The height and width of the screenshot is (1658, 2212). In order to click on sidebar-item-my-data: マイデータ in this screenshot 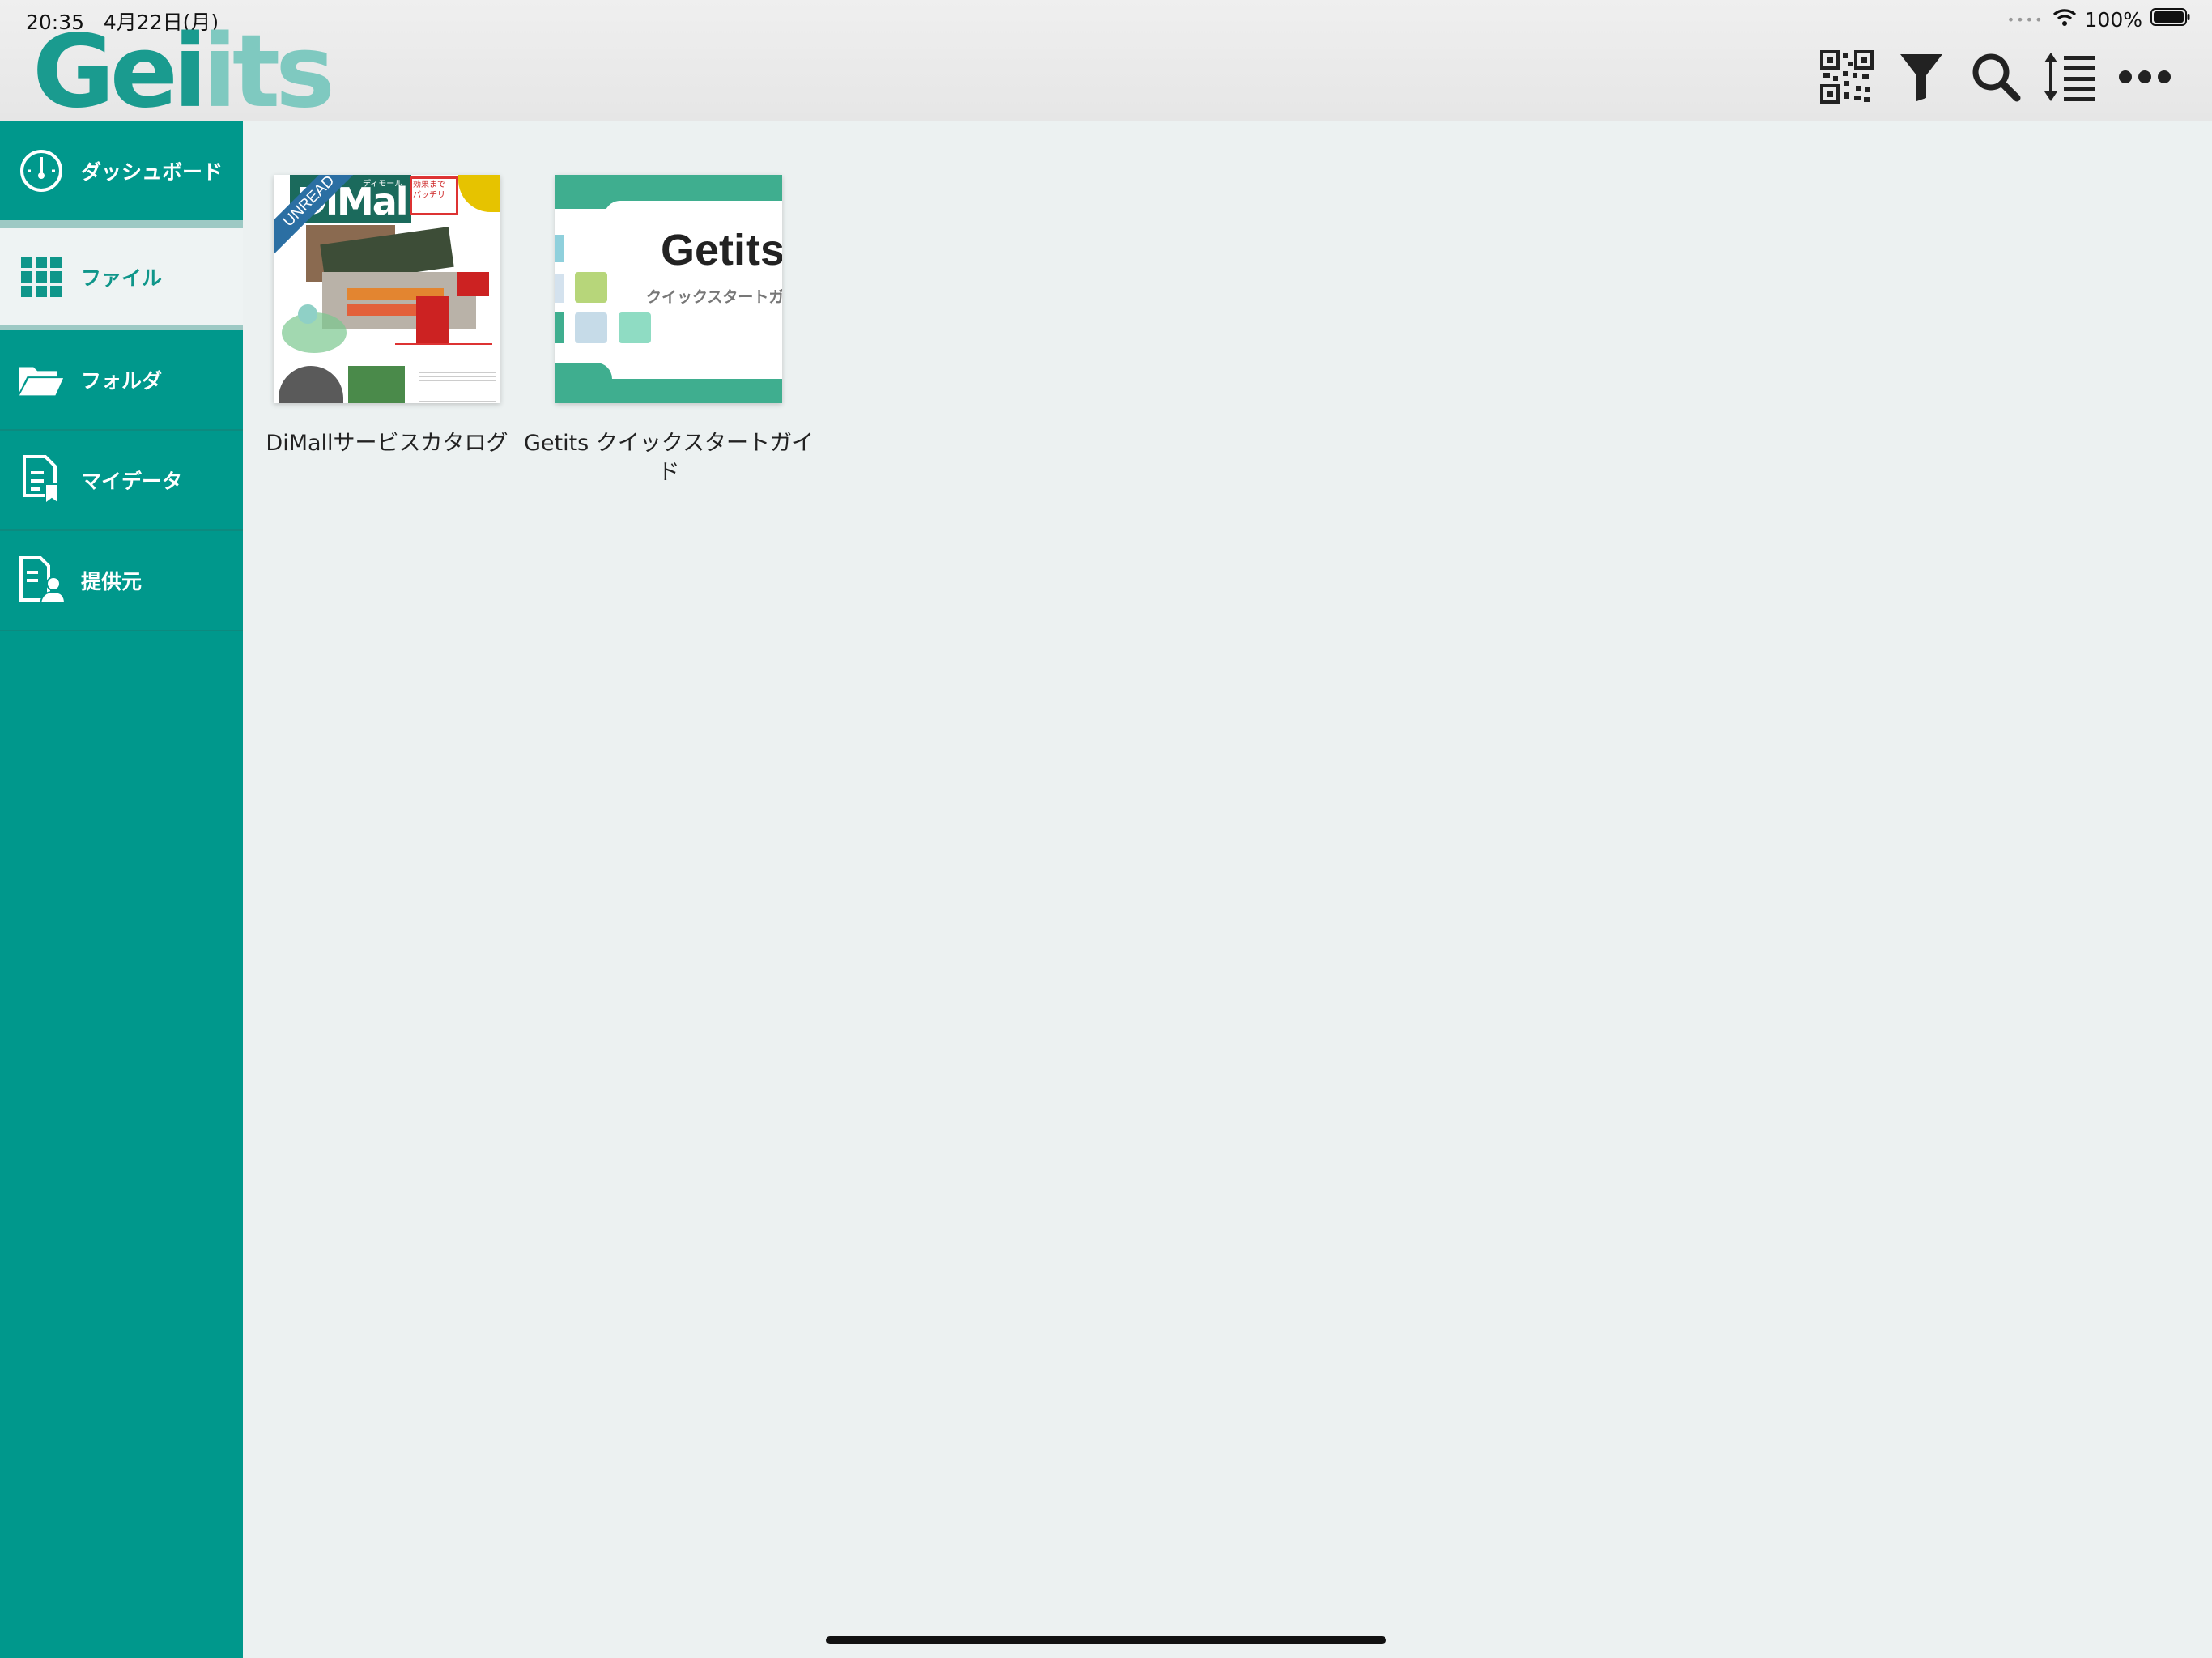, I will do `click(122, 481)`.